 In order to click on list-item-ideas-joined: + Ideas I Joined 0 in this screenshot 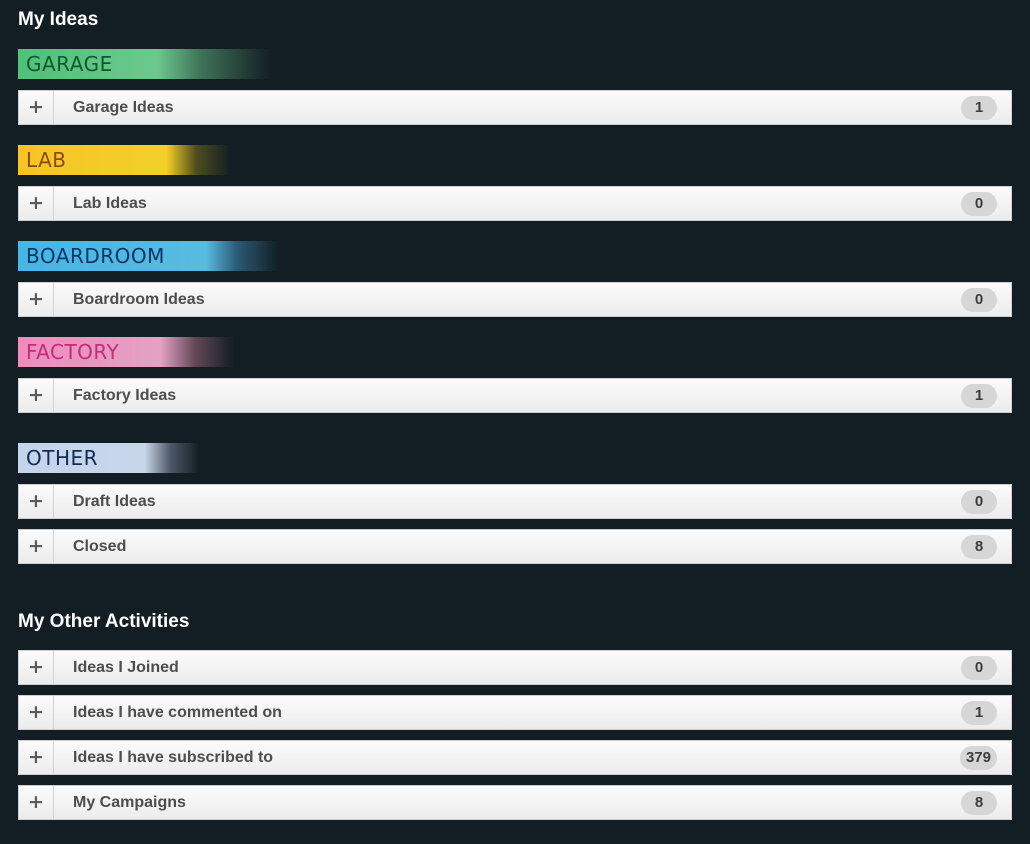, I will do `click(515, 667)`.